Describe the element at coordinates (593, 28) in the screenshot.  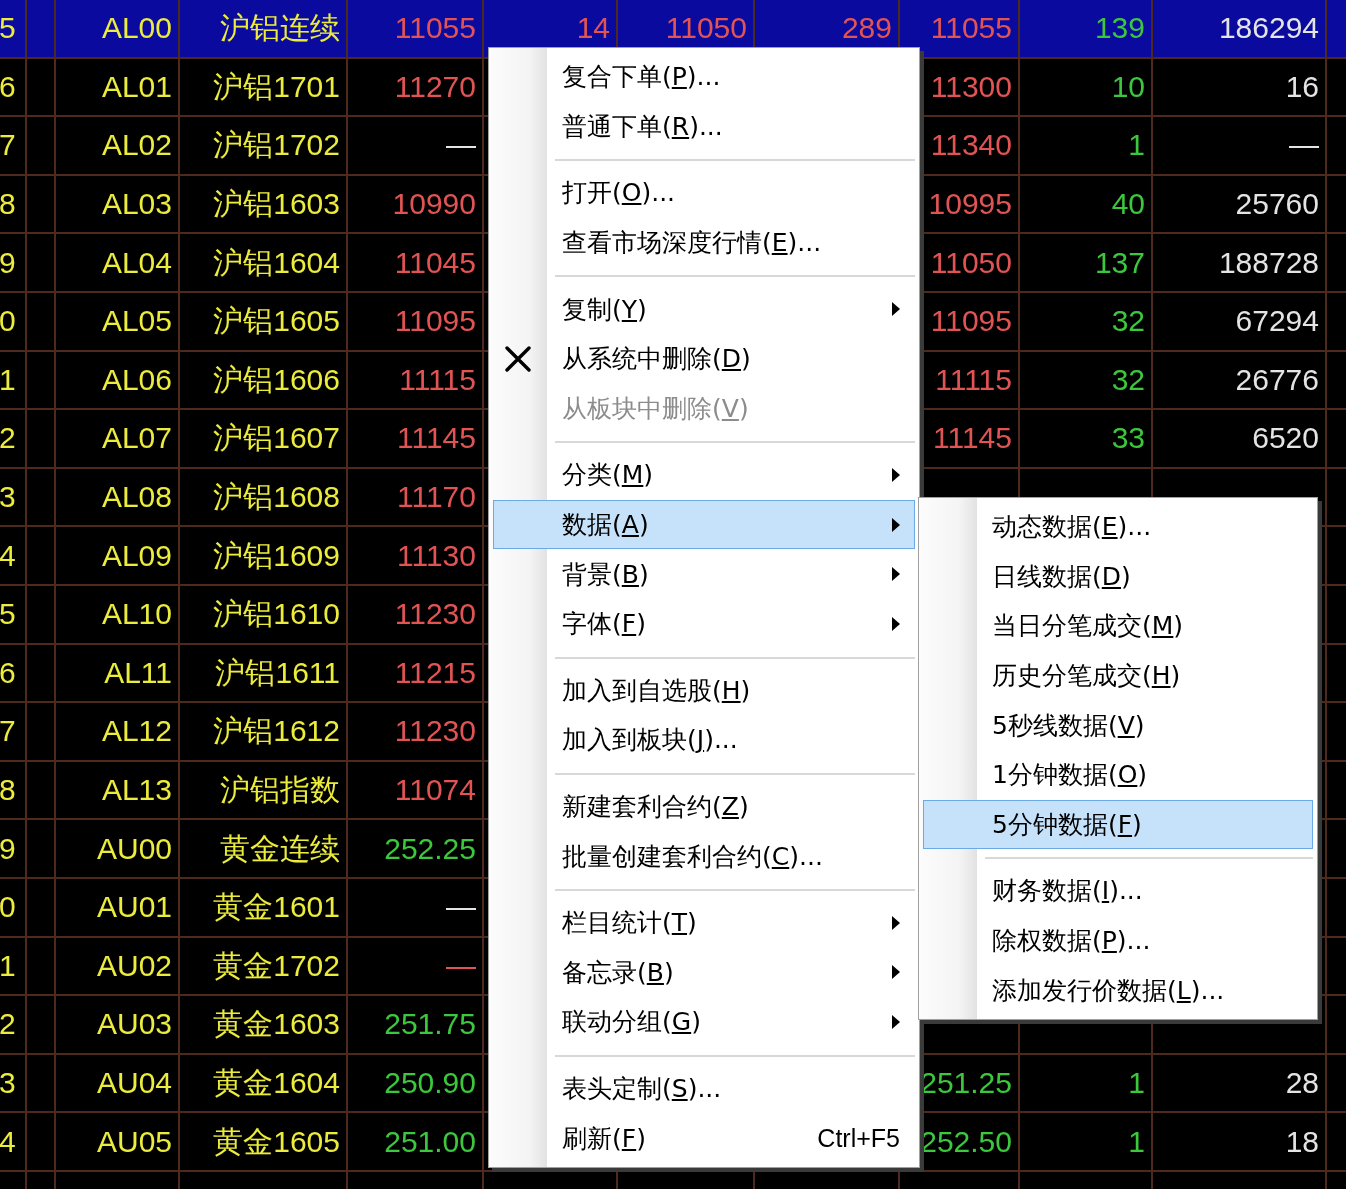
I see `table-cell: 14` at that location.